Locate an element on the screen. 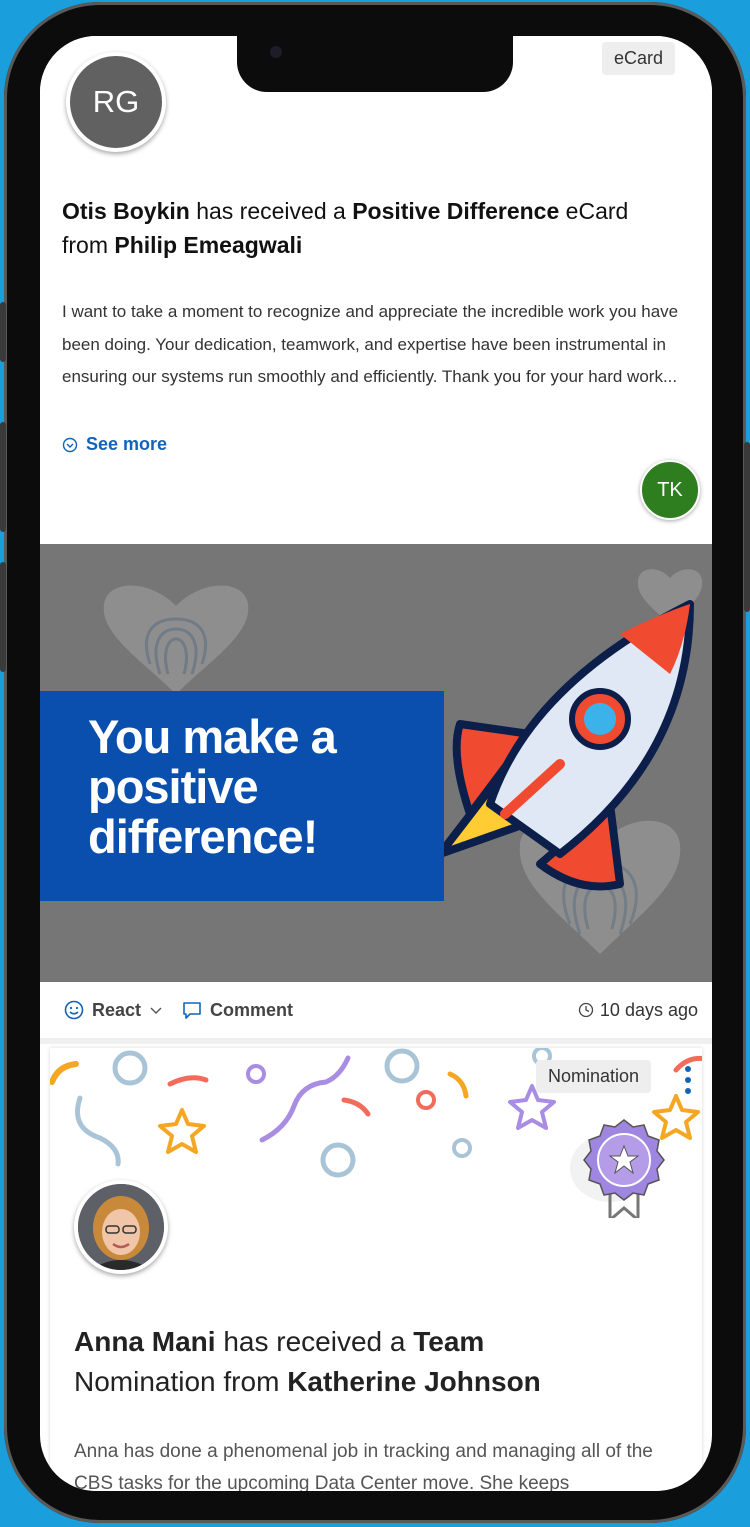 This screenshot has height=1527, width=750. chevron-down-icon is located at coordinates (156, 1010).